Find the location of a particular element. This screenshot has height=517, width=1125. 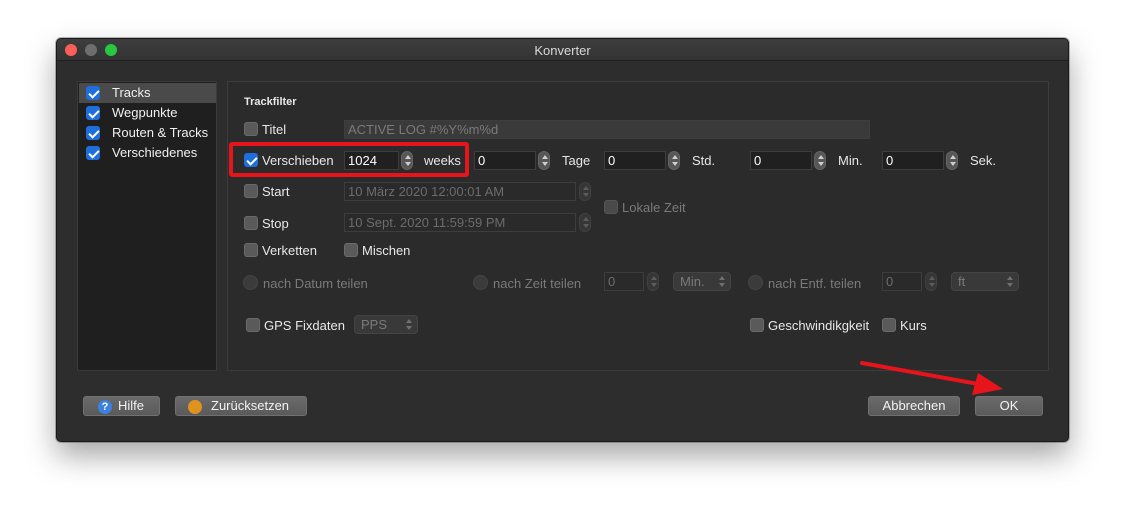

annotation-arrow-icon is located at coordinates (931, 378).